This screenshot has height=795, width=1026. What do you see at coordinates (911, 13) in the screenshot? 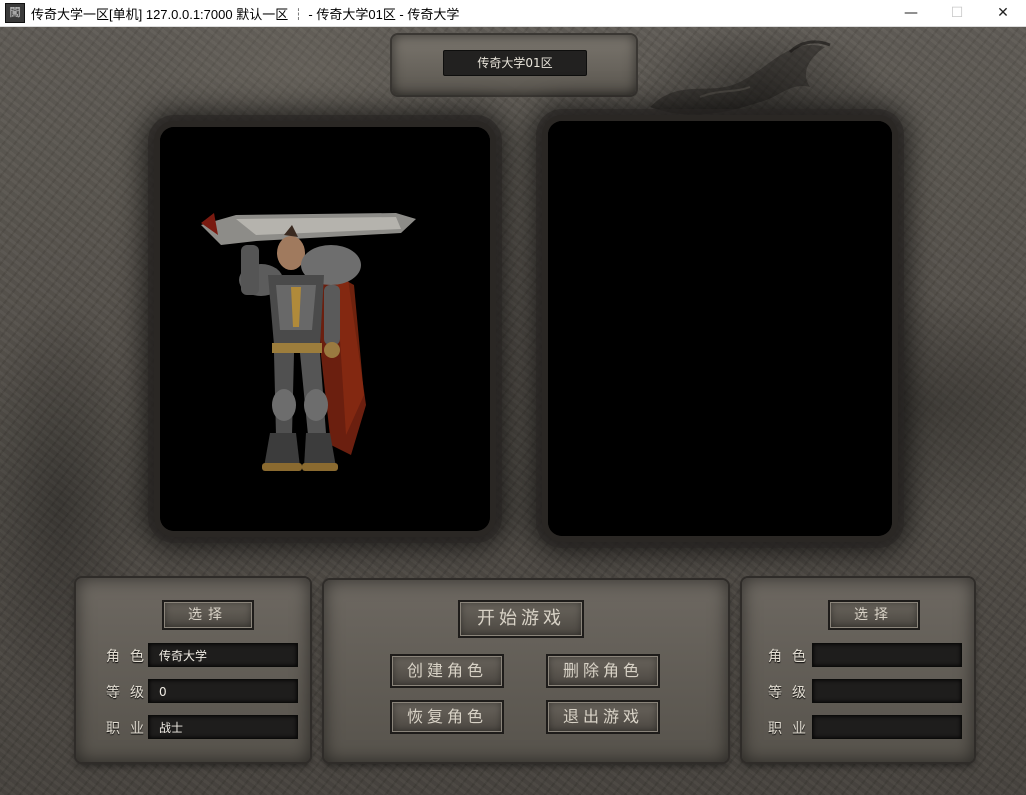
I see `minimize-button: —` at bounding box center [911, 13].